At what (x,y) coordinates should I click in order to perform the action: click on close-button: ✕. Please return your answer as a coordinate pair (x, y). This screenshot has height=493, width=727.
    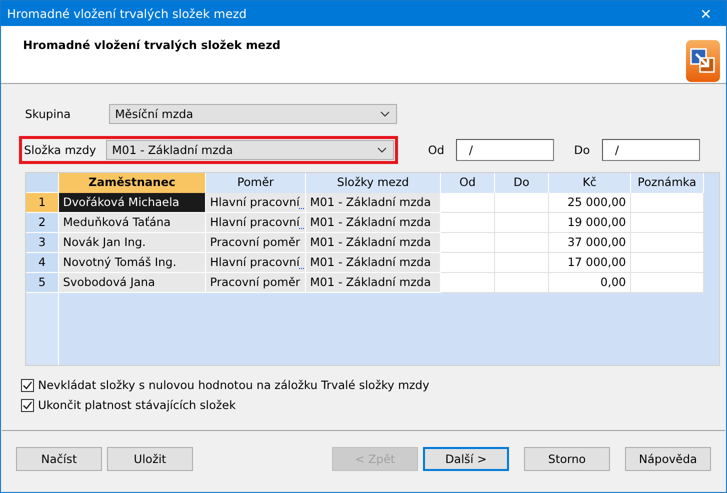
    Looking at the image, I should click on (706, 13).